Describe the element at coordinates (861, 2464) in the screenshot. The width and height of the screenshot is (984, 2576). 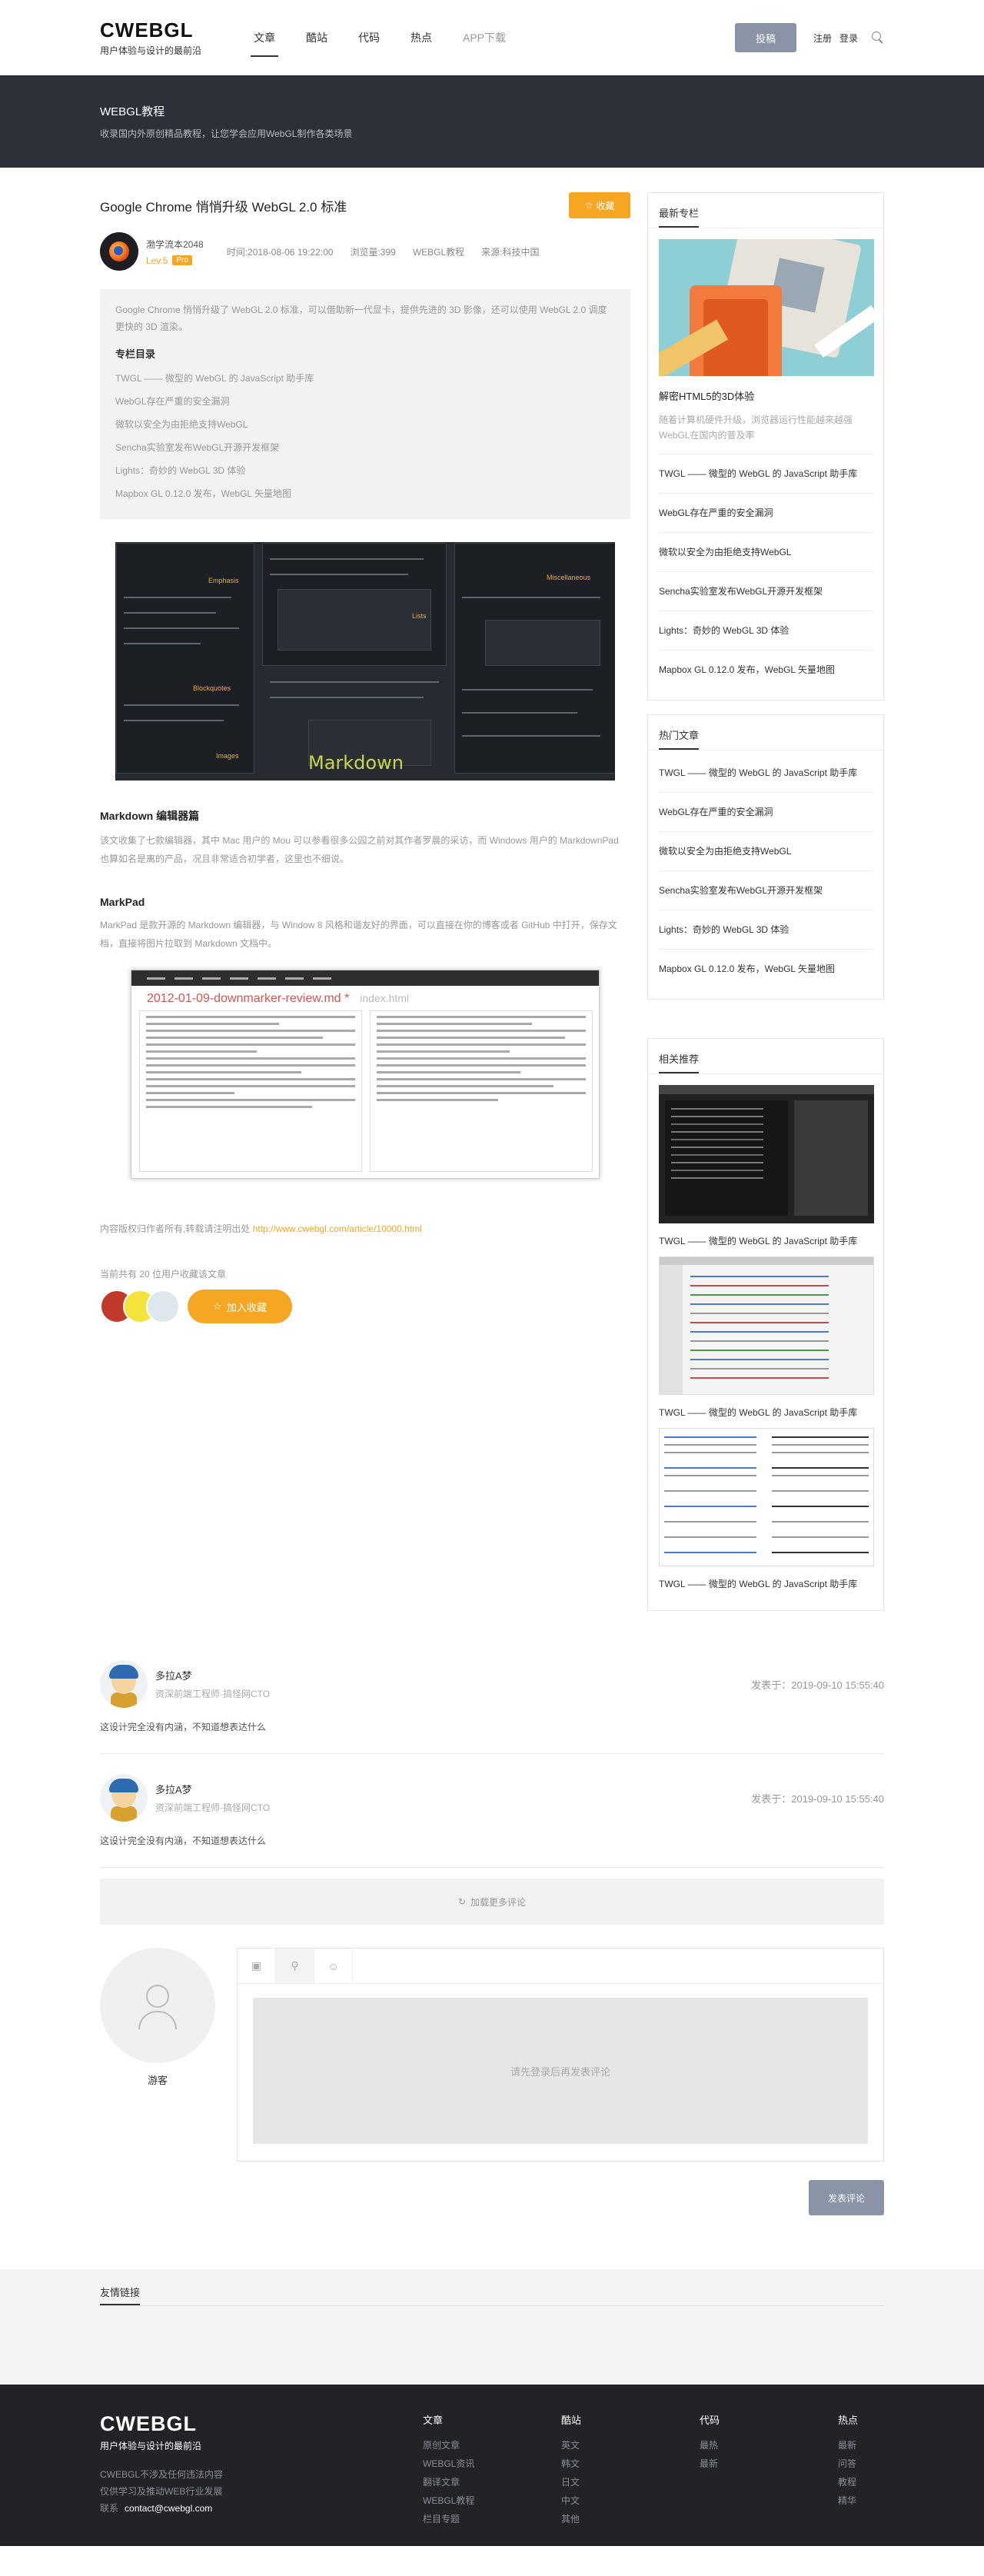
I see `footer-link: 问答` at that location.